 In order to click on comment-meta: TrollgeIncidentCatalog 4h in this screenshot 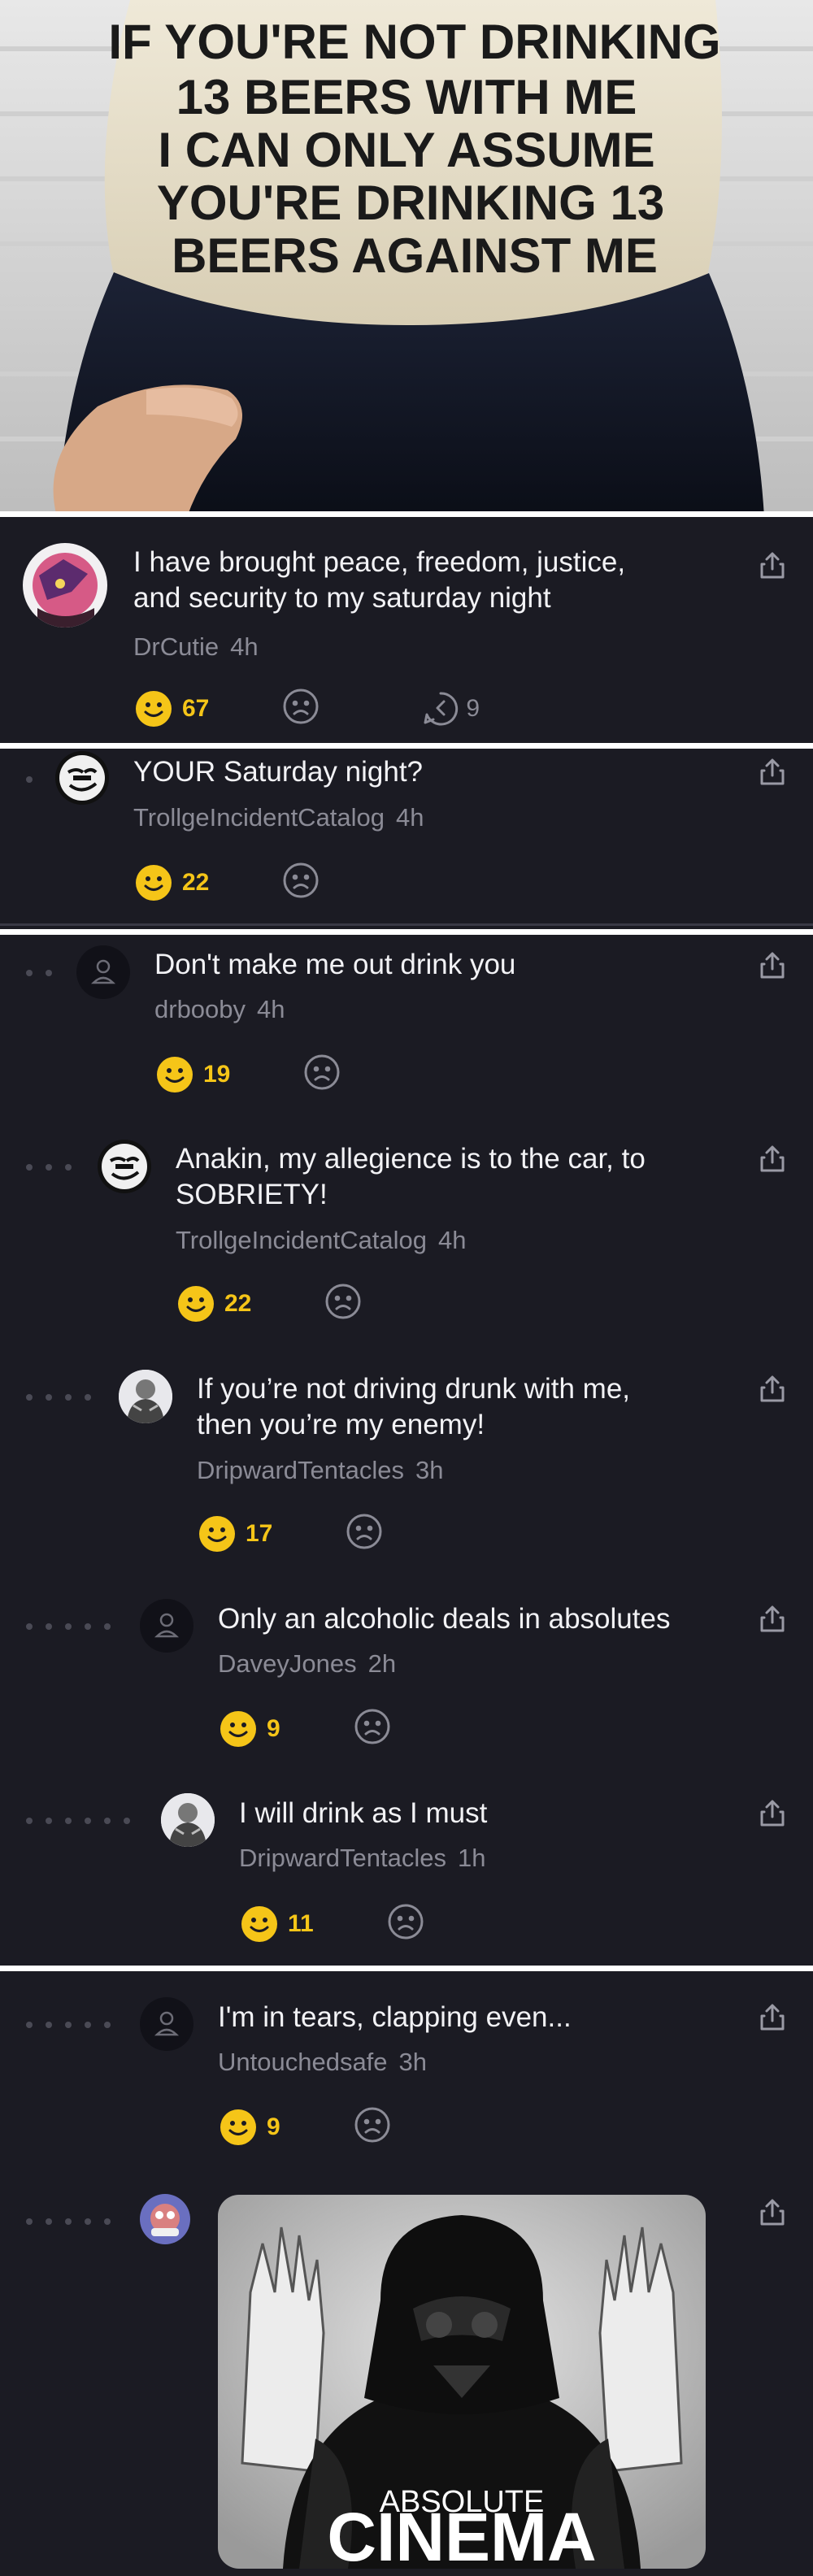, I will do `click(278, 817)`.